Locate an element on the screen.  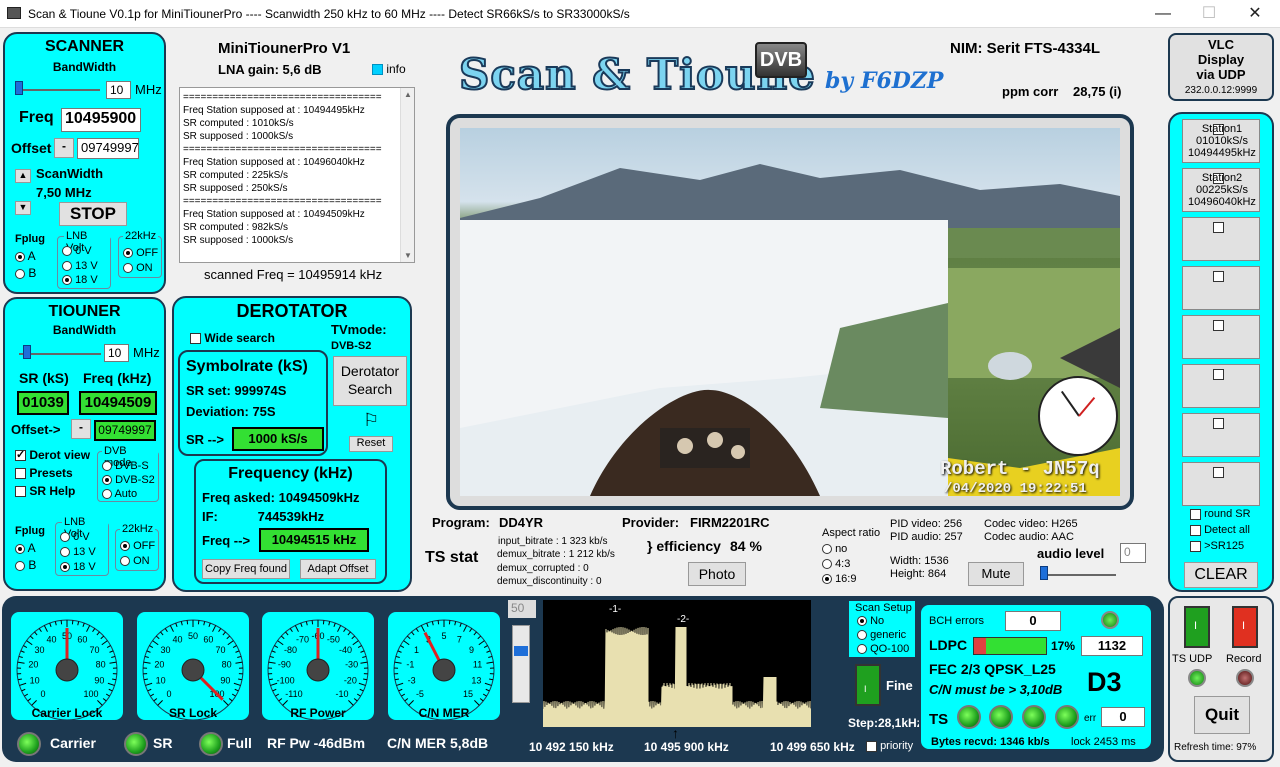
tiouner-freq-value: 10494509 is located at coordinates (118, 403).